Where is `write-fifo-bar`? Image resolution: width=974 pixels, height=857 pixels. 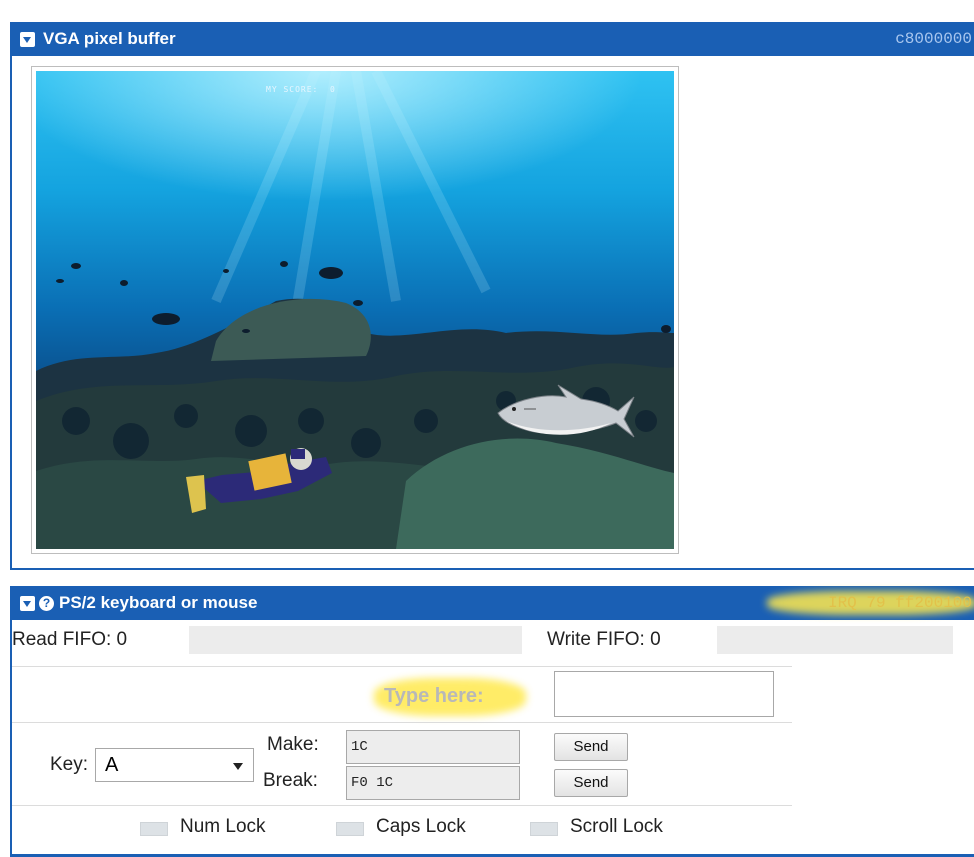
write-fifo-bar is located at coordinates (835, 640).